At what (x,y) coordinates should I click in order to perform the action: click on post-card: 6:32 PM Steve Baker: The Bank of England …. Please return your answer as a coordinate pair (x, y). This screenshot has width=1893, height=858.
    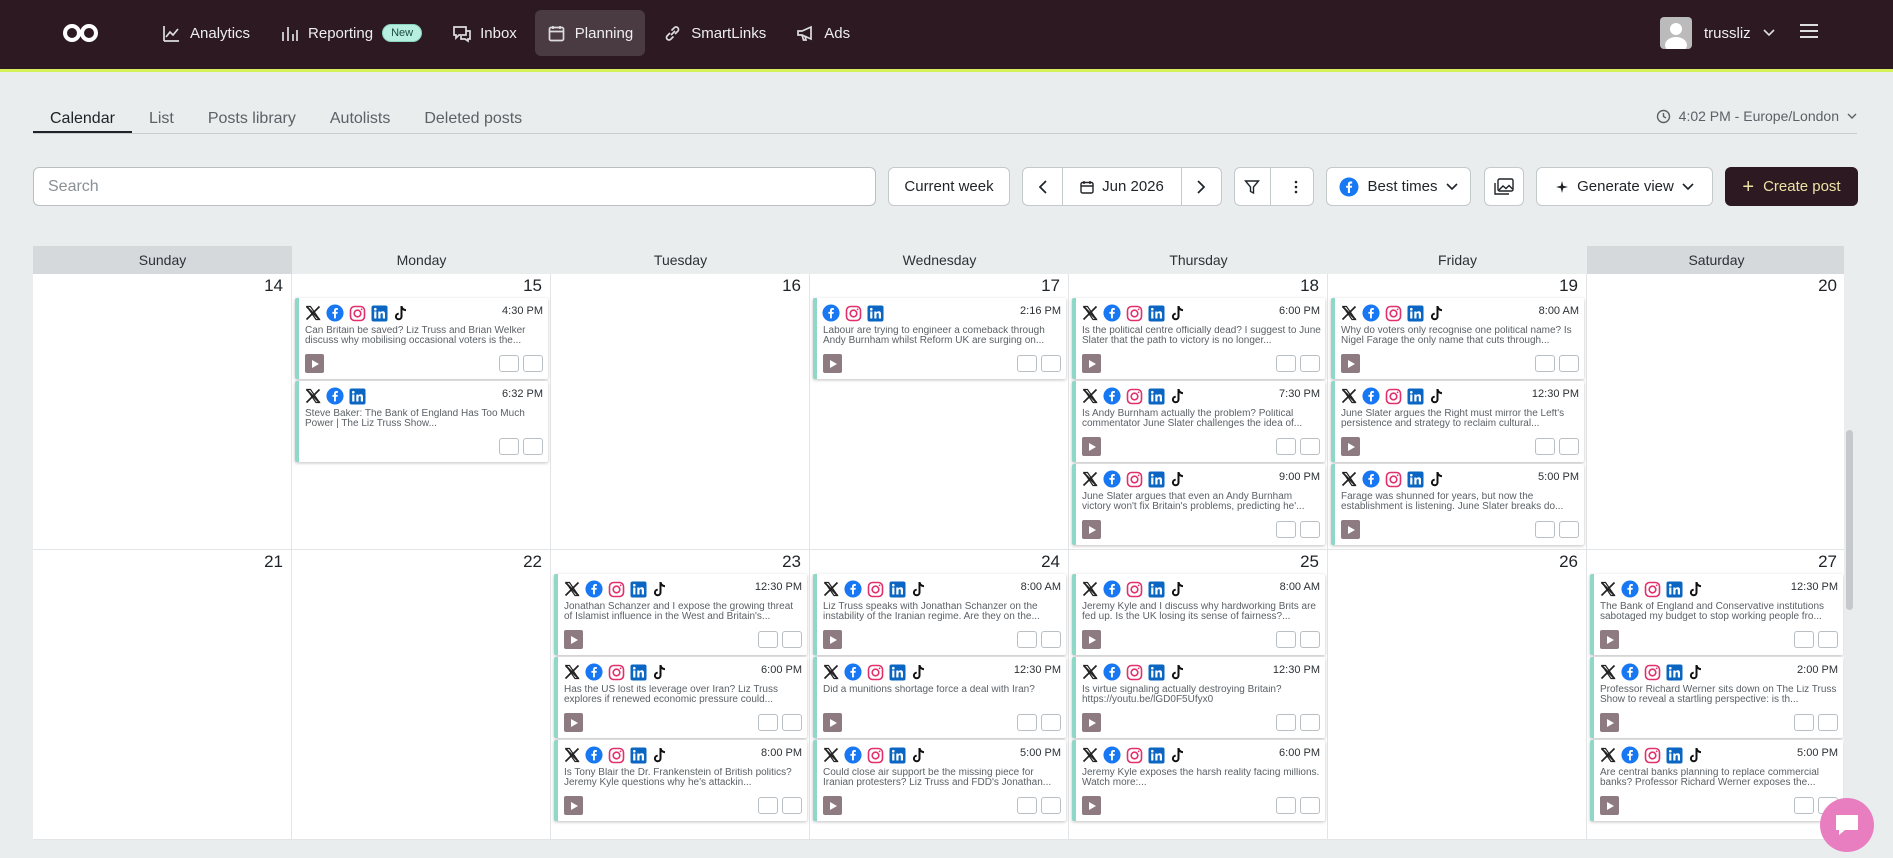
    Looking at the image, I should click on (421, 421).